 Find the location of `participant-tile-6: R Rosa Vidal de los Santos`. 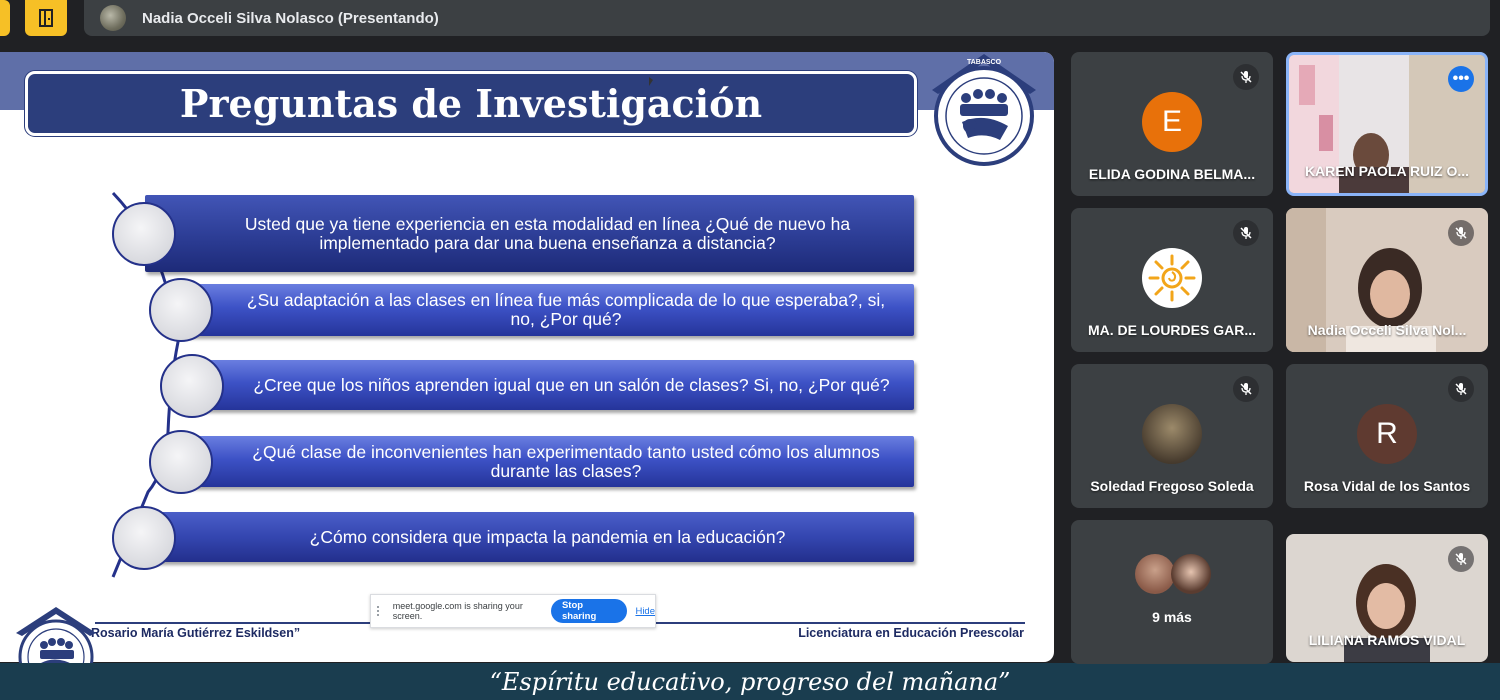

participant-tile-6: R Rosa Vidal de los Santos is located at coordinates (1387, 436).